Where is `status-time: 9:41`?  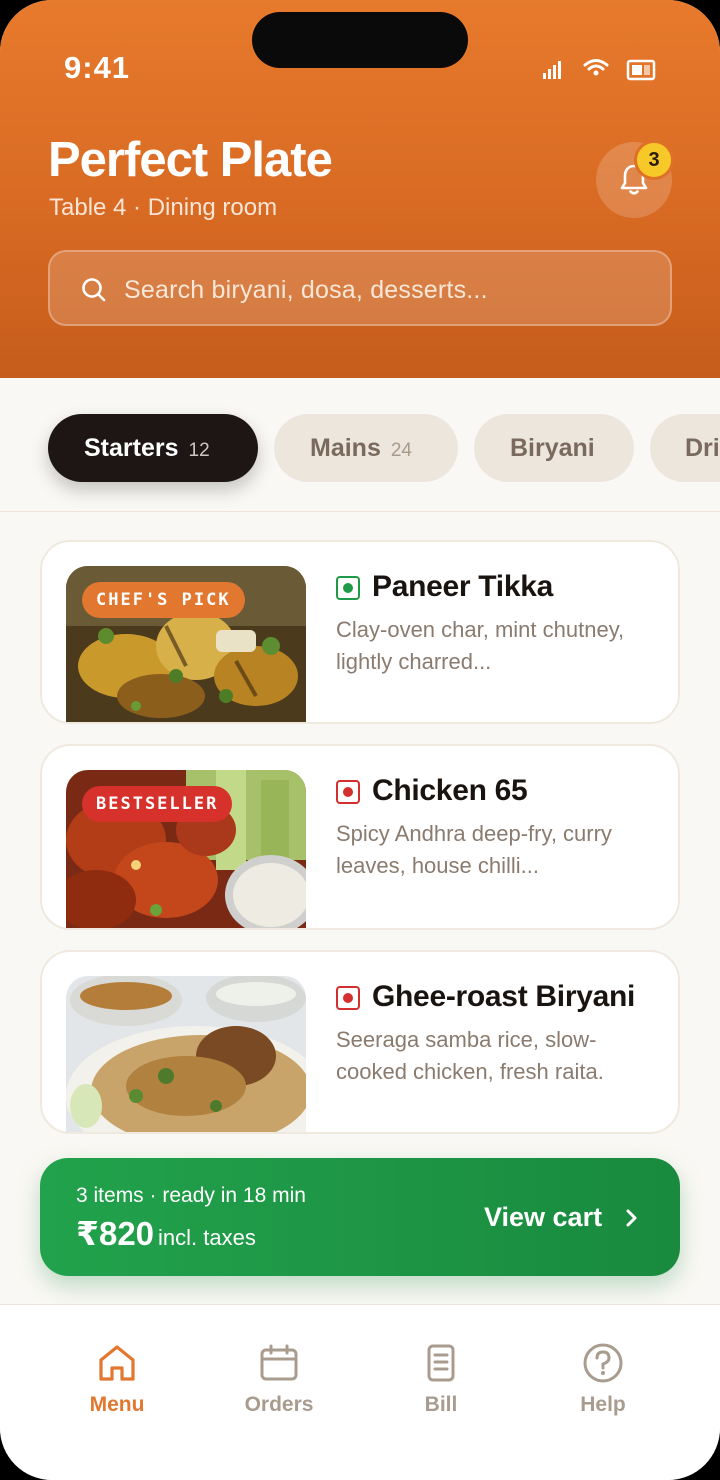 status-time: 9:41 is located at coordinates (97, 67).